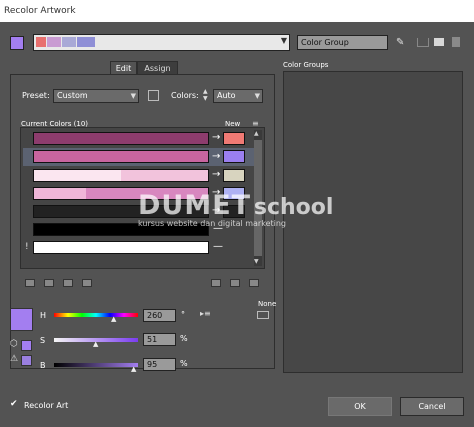 The width and height of the screenshot is (474, 427). Describe the element at coordinates (183, 314) in the screenshot. I see `hue-unit: °` at that location.